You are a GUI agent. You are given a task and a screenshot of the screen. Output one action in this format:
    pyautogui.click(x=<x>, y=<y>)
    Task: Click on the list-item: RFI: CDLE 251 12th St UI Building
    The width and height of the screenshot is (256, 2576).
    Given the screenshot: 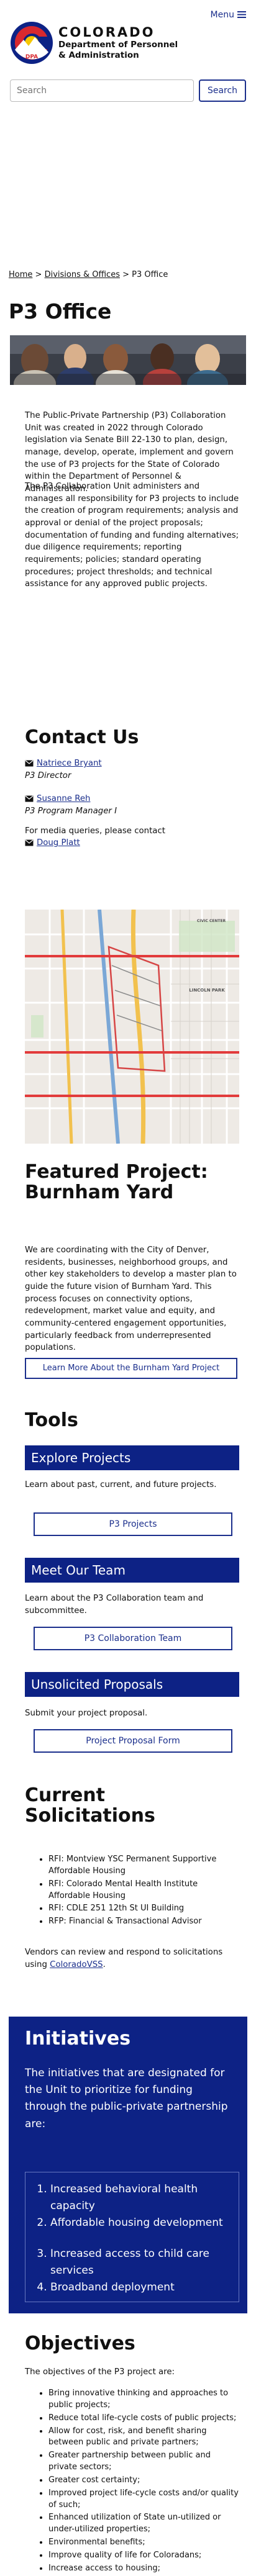 What is the action you would take?
    pyautogui.click(x=144, y=1909)
    